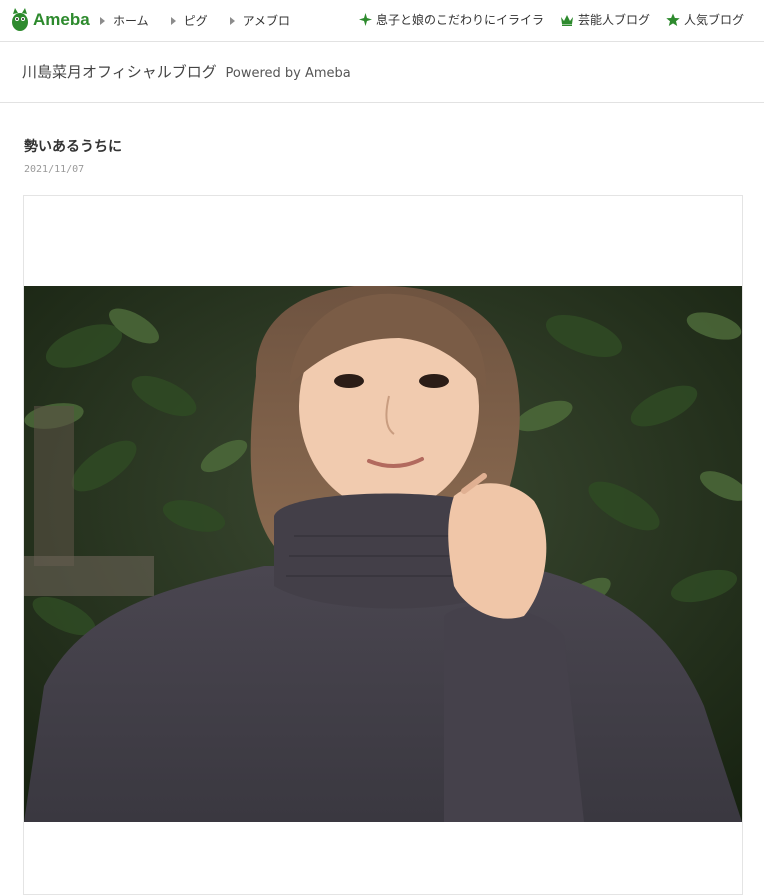 This screenshot has height=895, width=764. Describe the element at coordinates (61, 19) in the screenshot. I see `logo-text: Ameba` at that location.